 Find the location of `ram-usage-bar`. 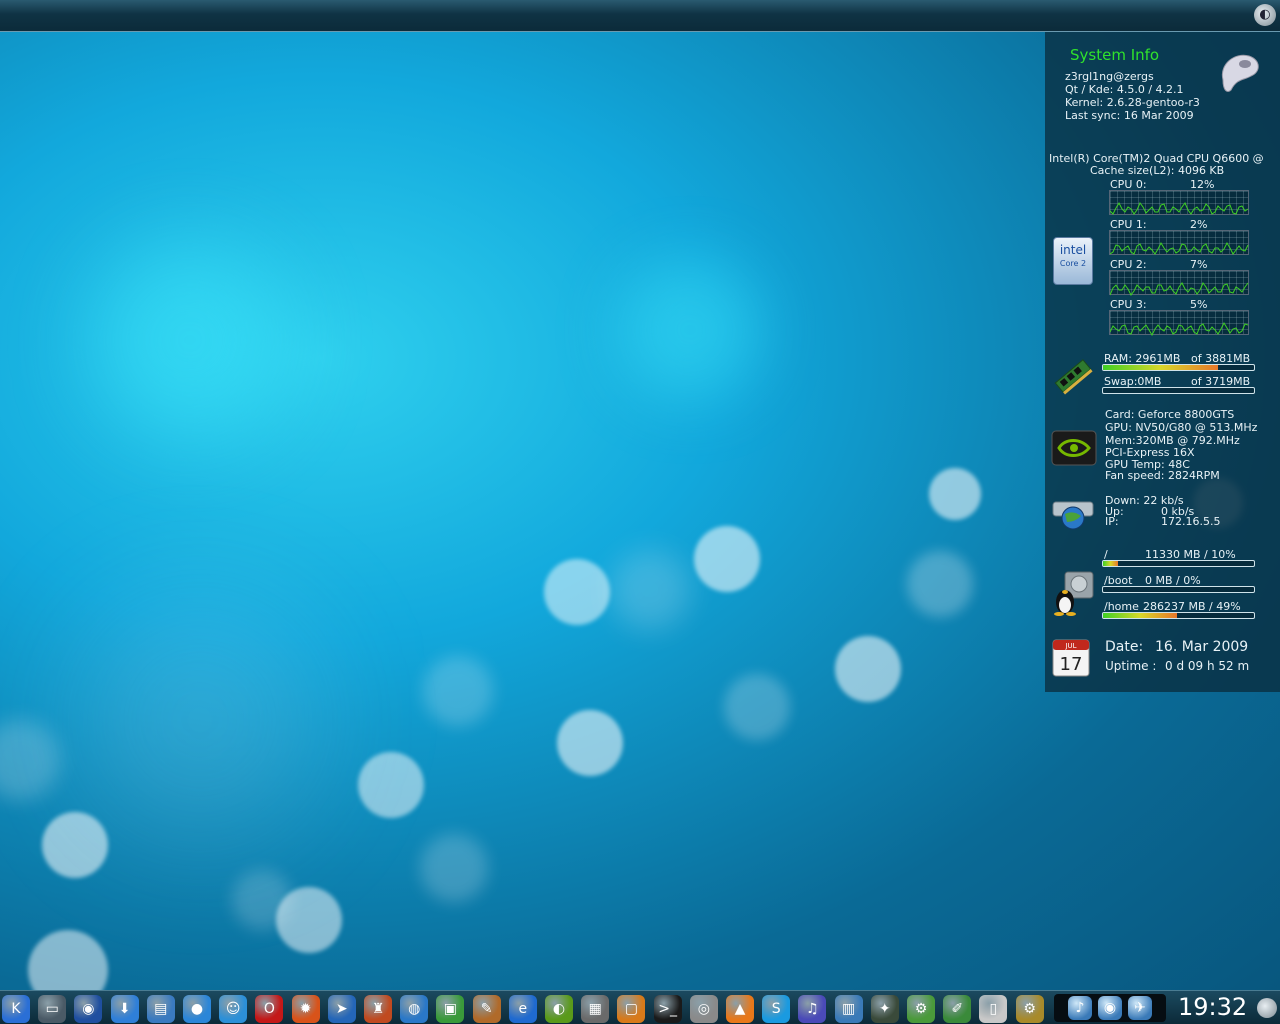

ram-usage-bar is located at coordinates (1178, 367).